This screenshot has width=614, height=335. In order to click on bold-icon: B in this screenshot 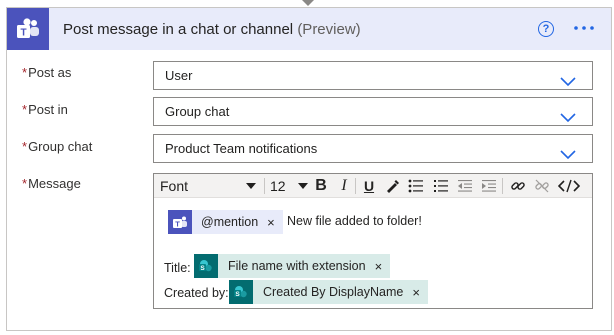, I will do `click(321, 186)`.